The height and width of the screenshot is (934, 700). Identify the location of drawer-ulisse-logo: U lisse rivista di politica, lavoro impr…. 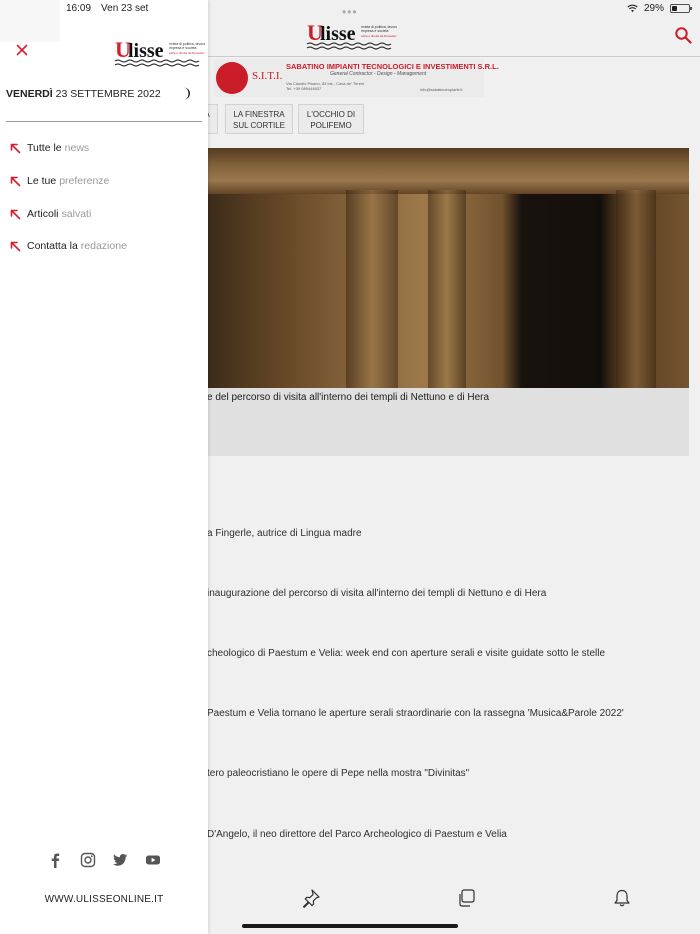
(159, 53).